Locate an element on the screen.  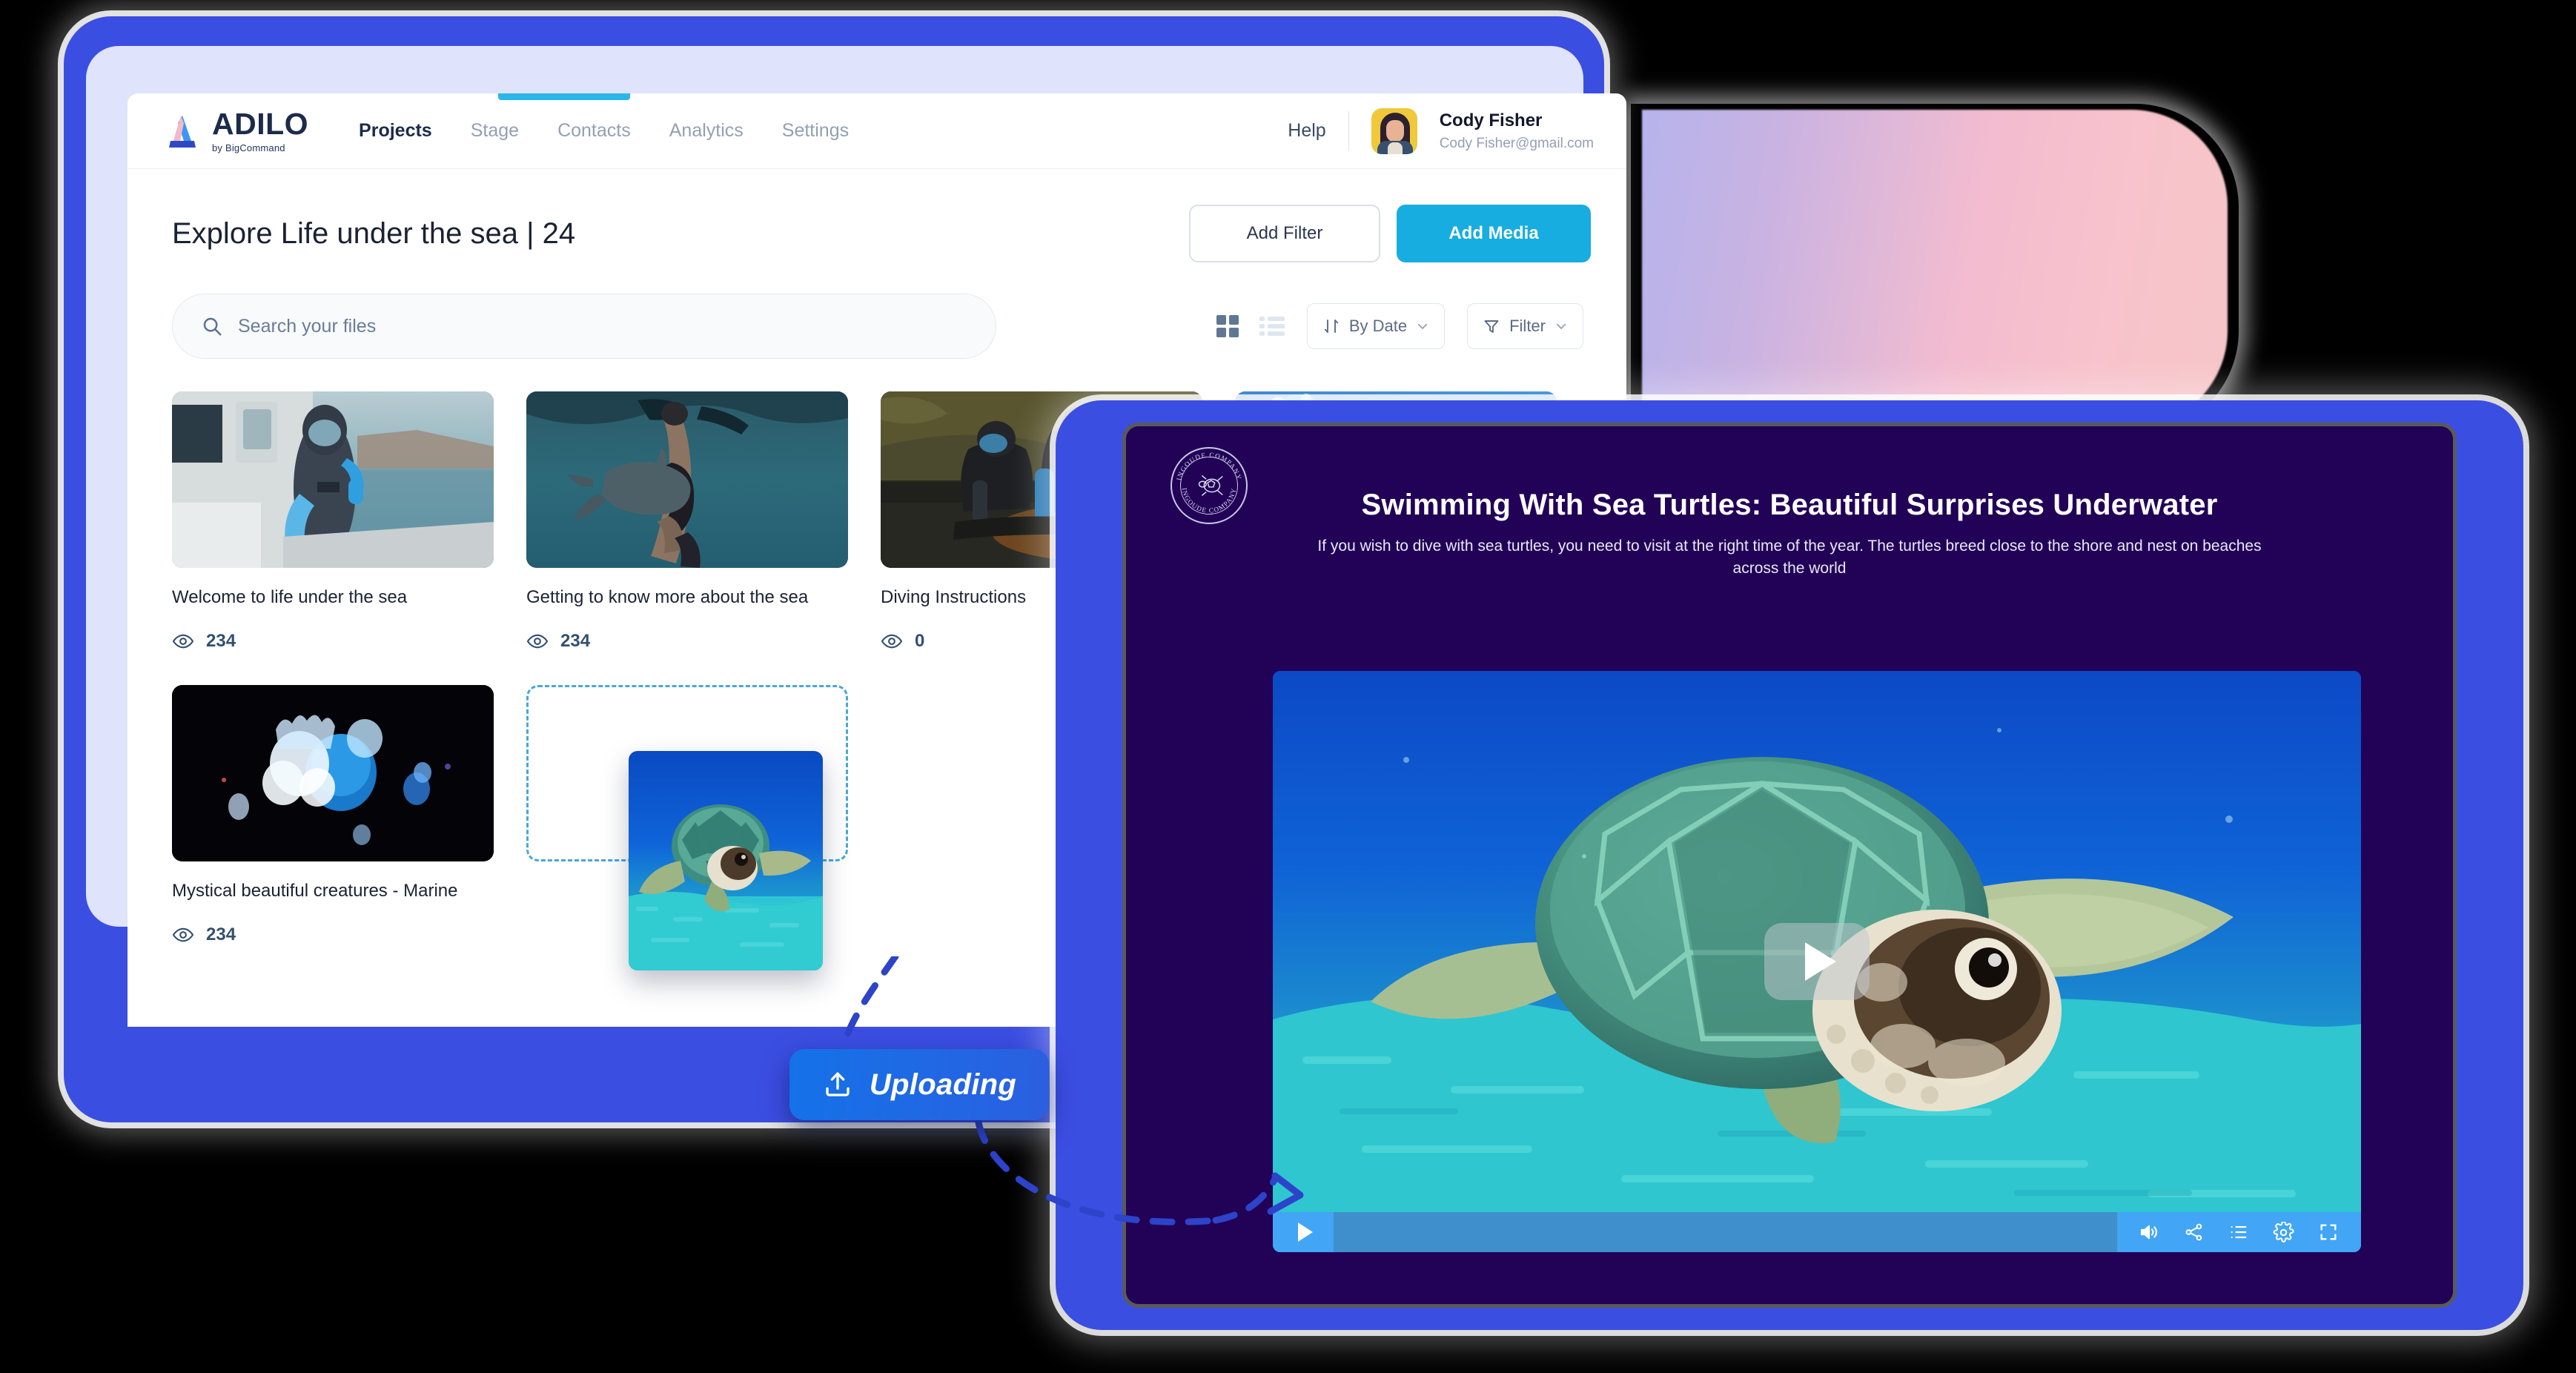
upload-icon is located at coordinates (838, 1084).